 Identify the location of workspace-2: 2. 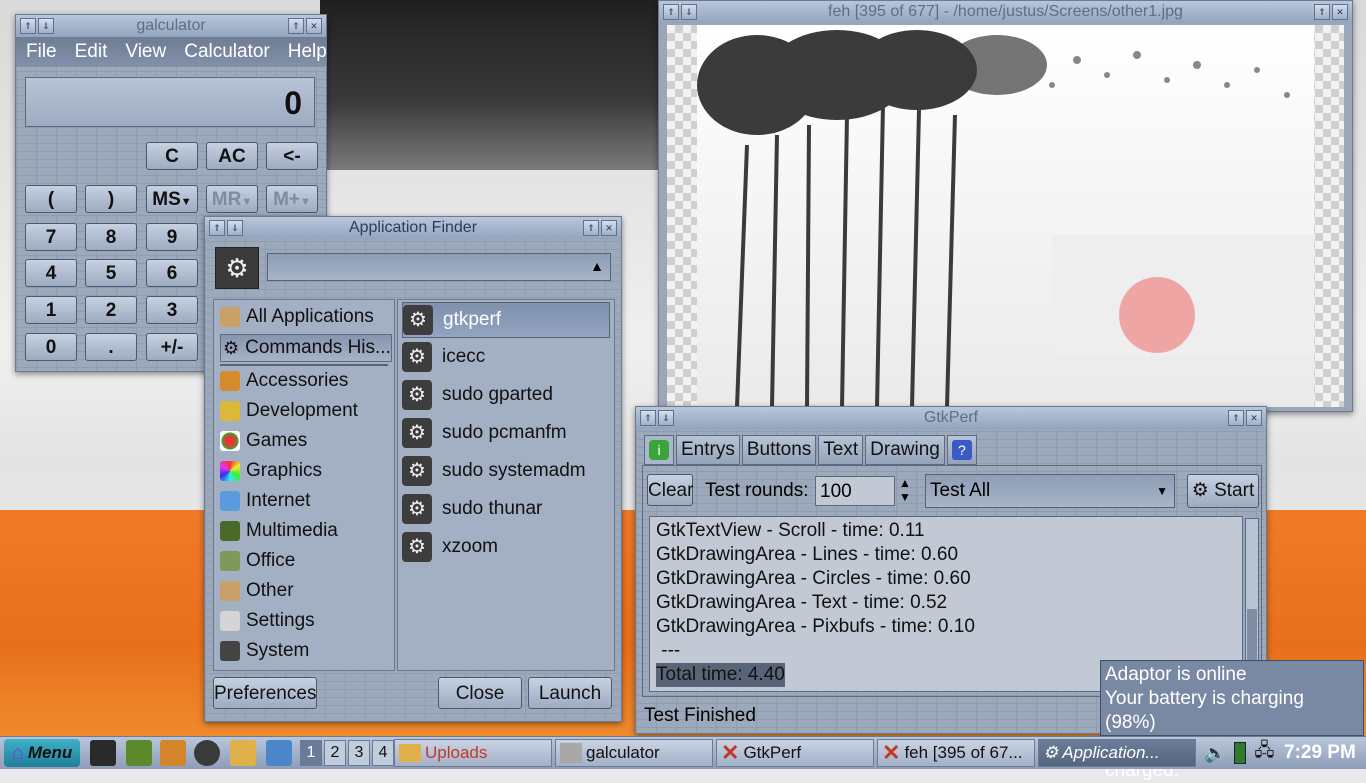
(335, 753).